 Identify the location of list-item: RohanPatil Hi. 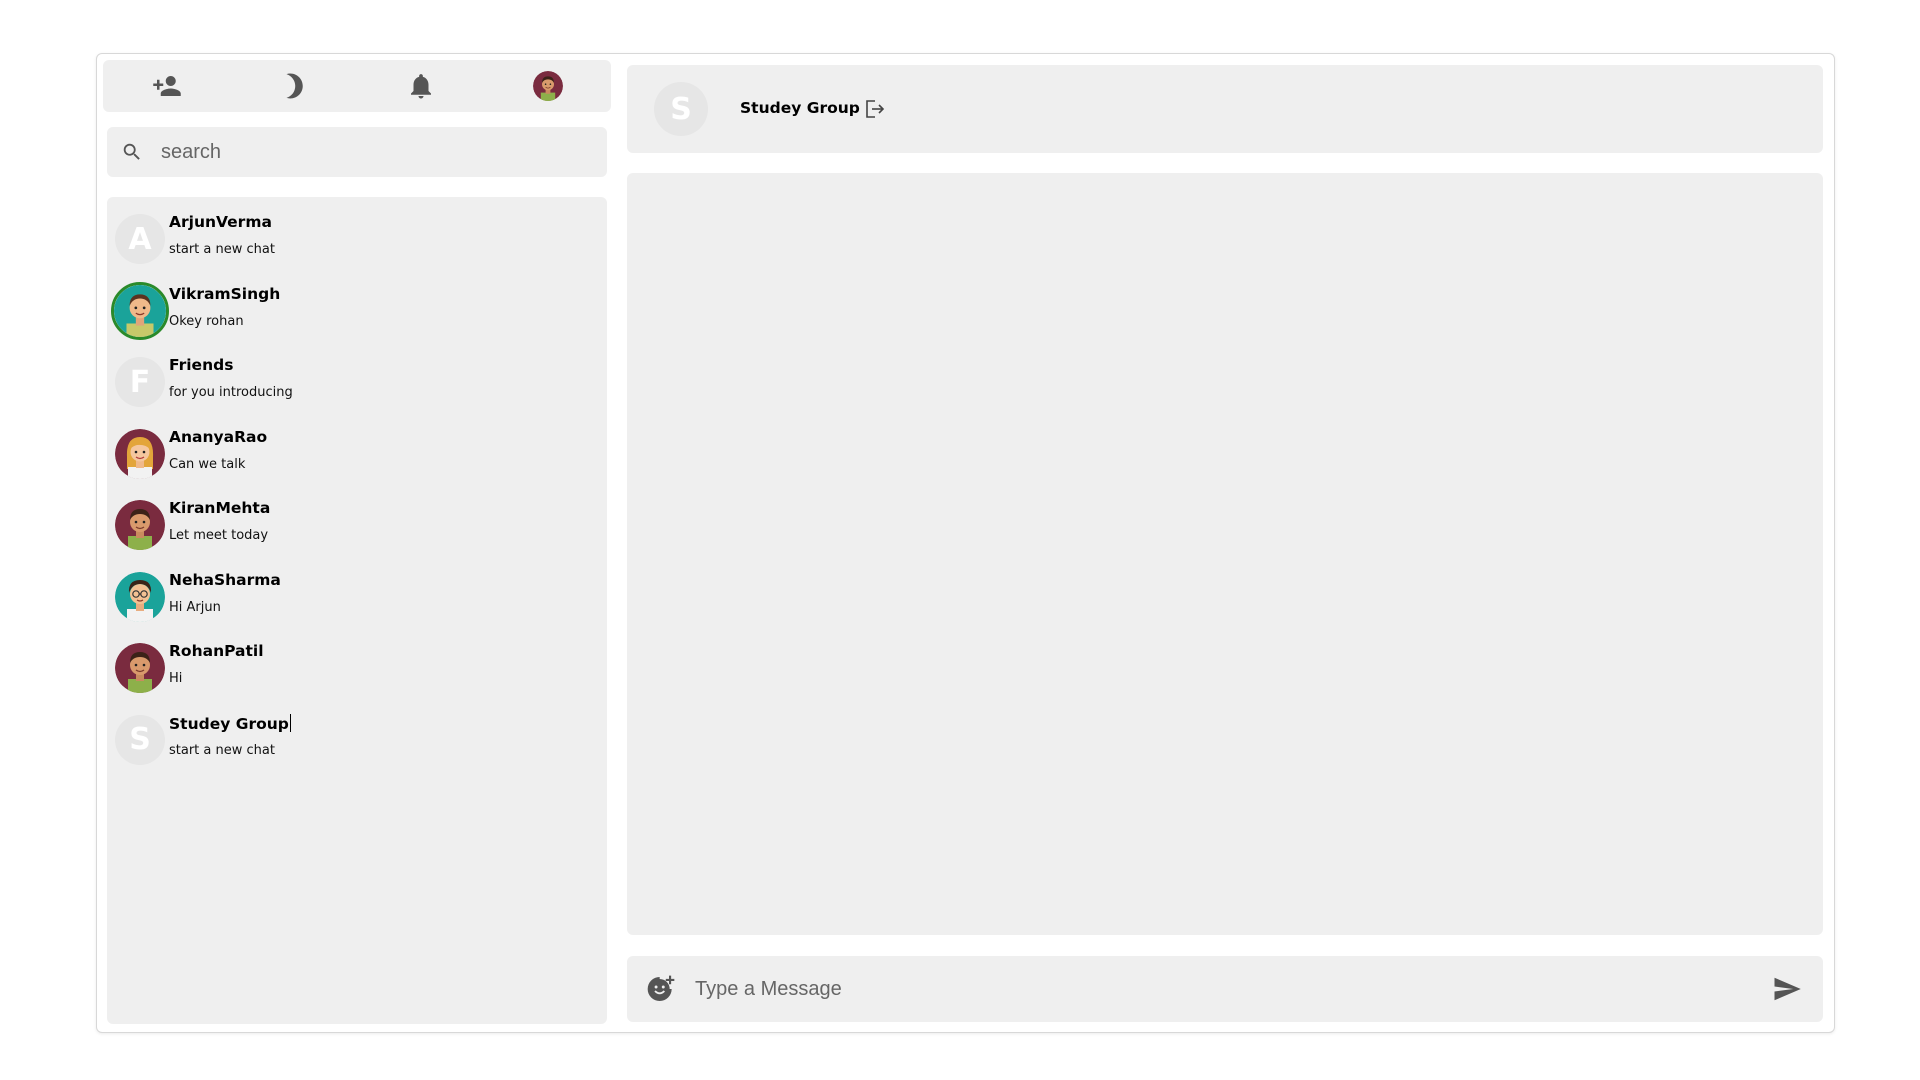
(357, 674).